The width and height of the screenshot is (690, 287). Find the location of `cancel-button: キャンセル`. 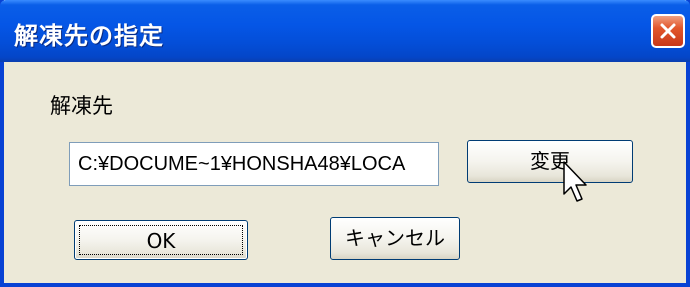

cancel-button: キャンセル is located at coordinates (395, 238).